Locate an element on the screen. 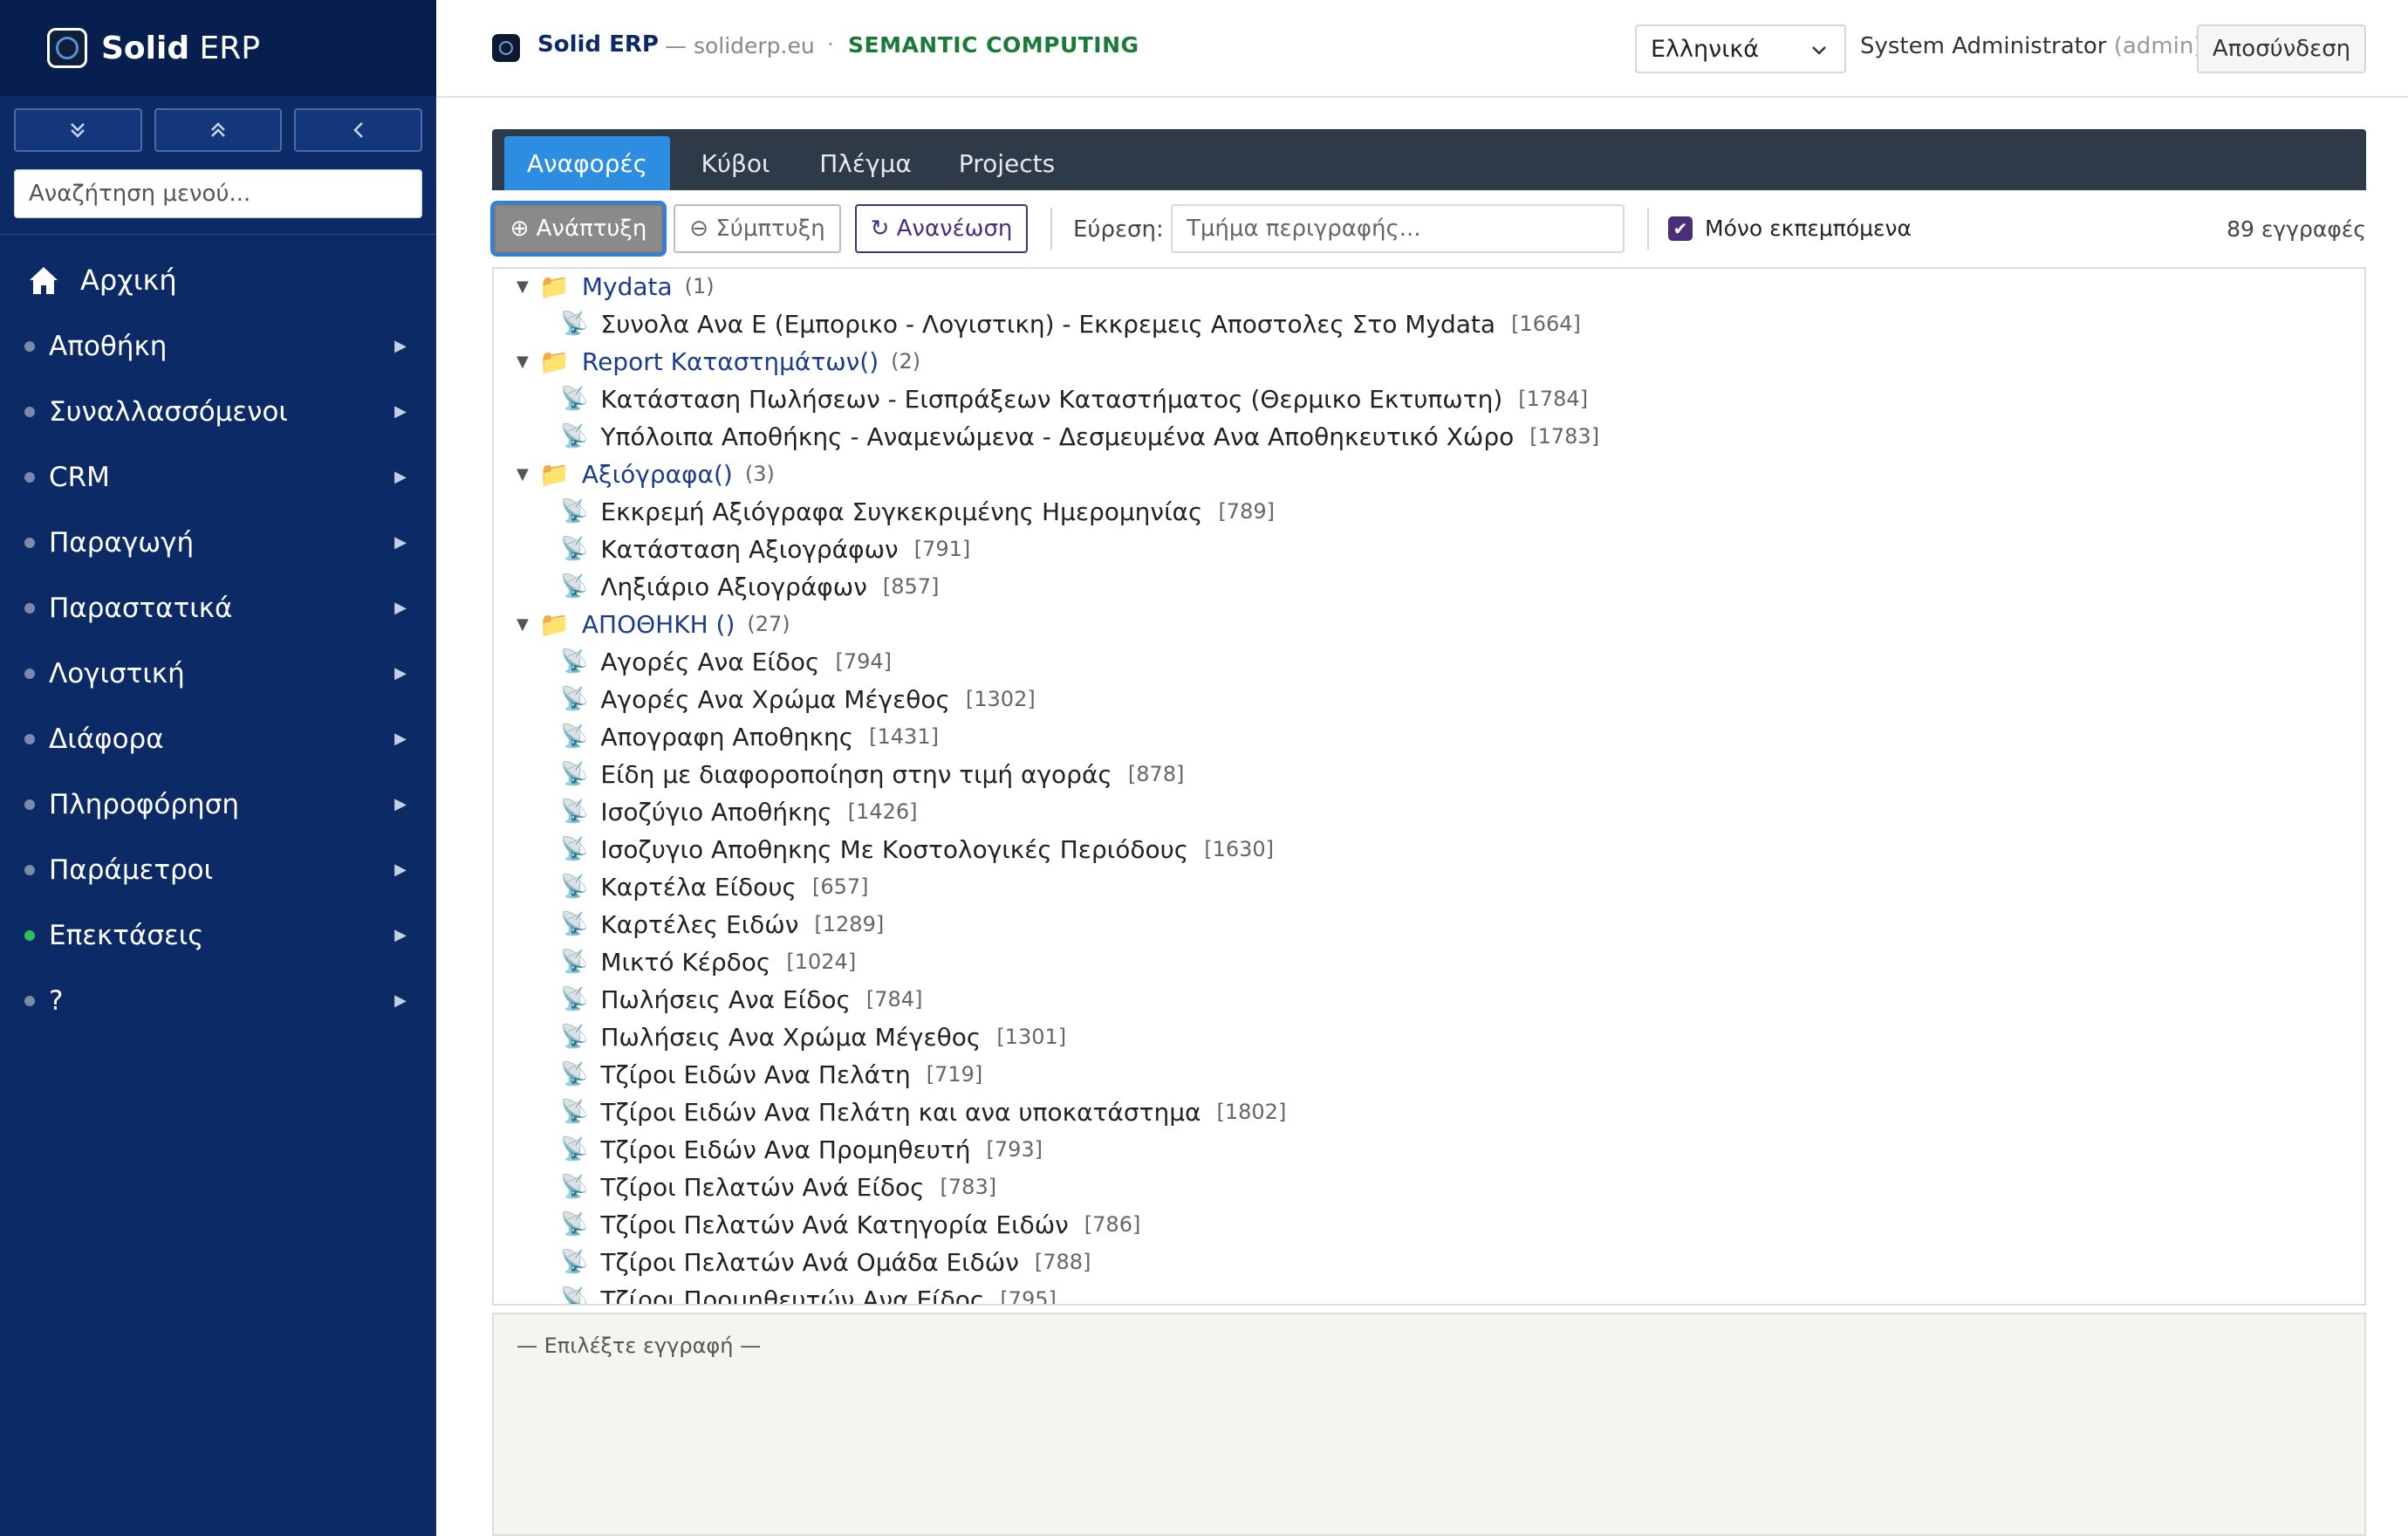 Image resolution: width=2408 pixels, height=1536 pixels. language-select: Ελληνικά is located at coordinates (1741, 48).